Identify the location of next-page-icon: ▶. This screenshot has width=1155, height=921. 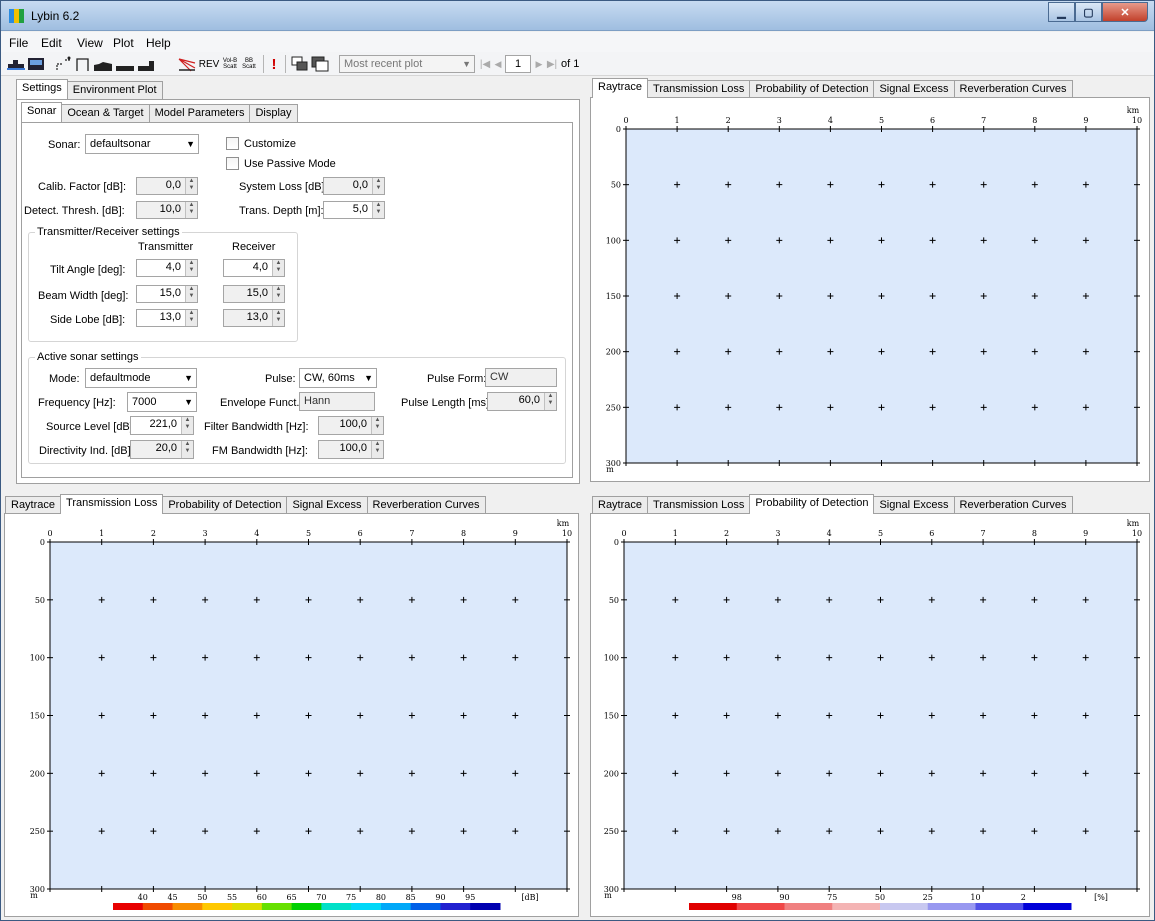
(539, 64).